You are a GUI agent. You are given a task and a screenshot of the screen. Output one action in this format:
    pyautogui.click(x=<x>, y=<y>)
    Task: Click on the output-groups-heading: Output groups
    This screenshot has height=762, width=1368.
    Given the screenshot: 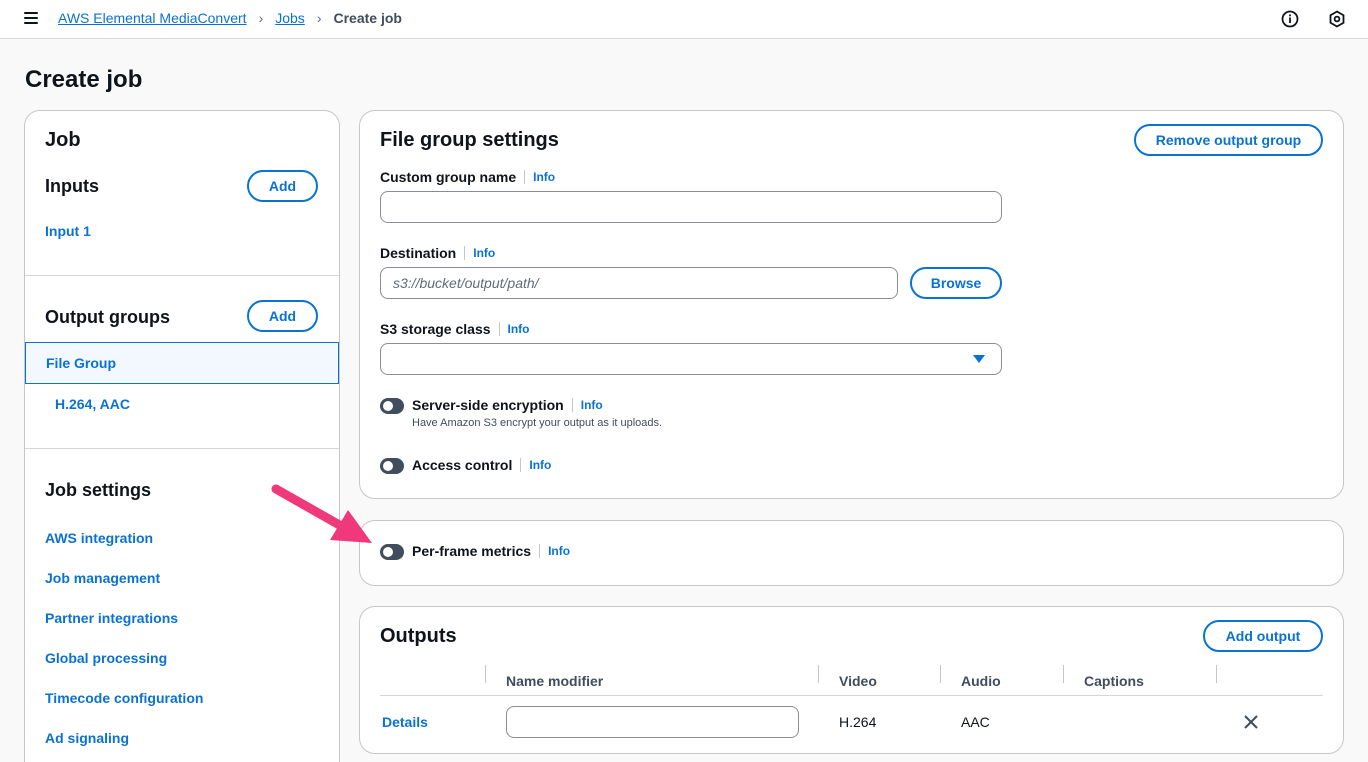 What is the action you would take?
    pyautogui.click(x=107, y=317)
    